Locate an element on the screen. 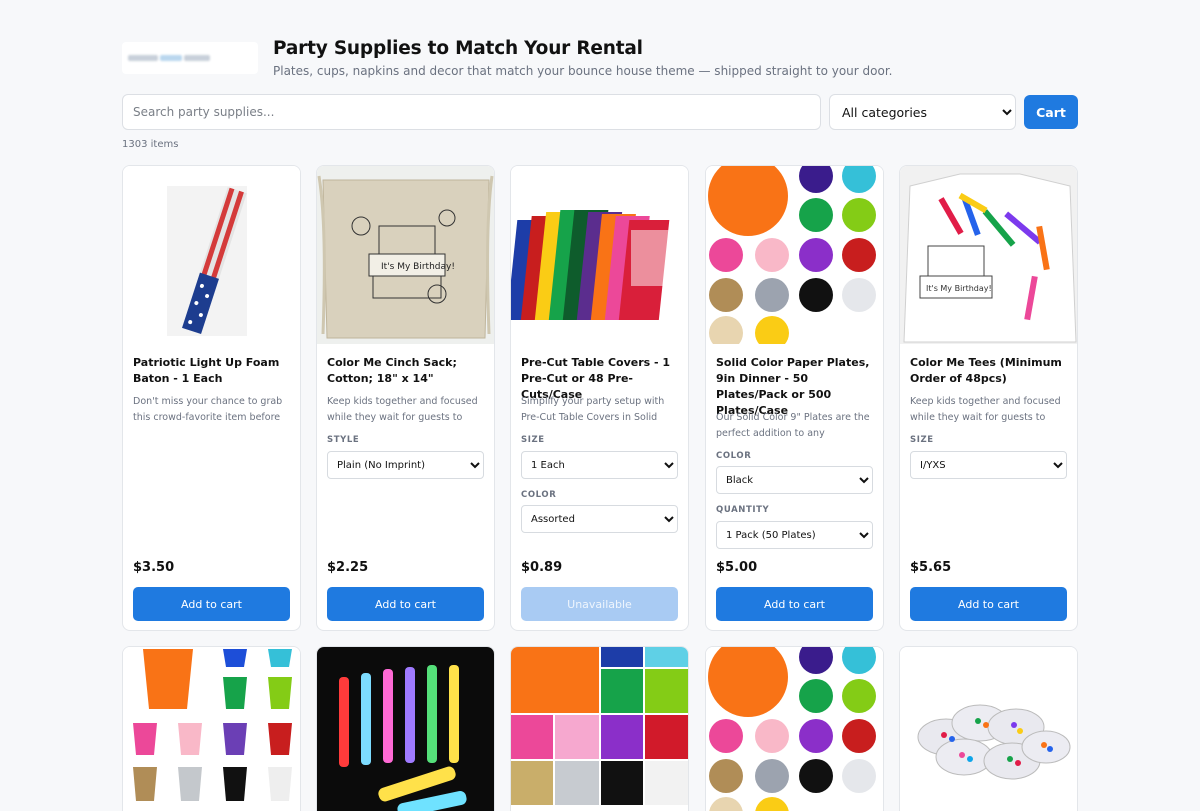 This screenshot has height=811, width=1200. glow-sticks-image is located at coordinates (405, 729).